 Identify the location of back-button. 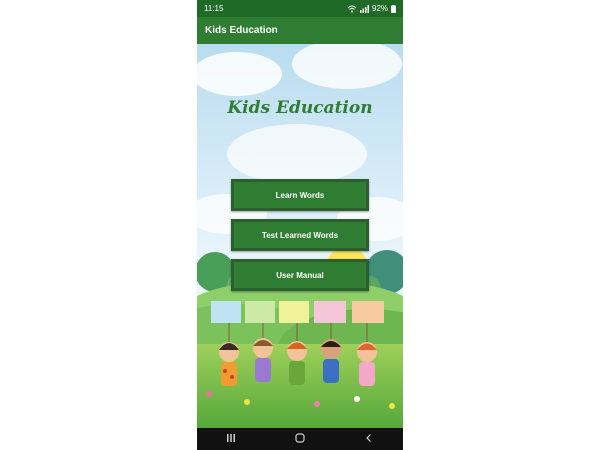
(369, 439).